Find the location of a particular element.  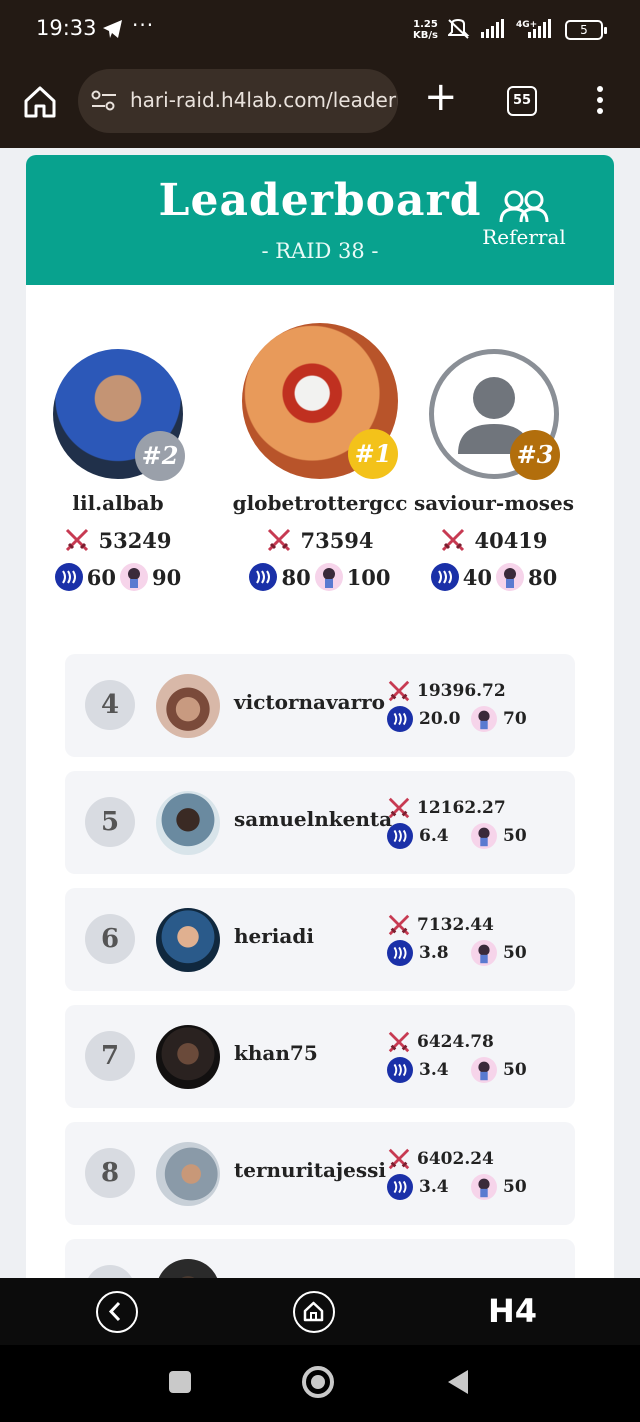

tab-switcher-button: 55 is located at coordinates (522, 101).